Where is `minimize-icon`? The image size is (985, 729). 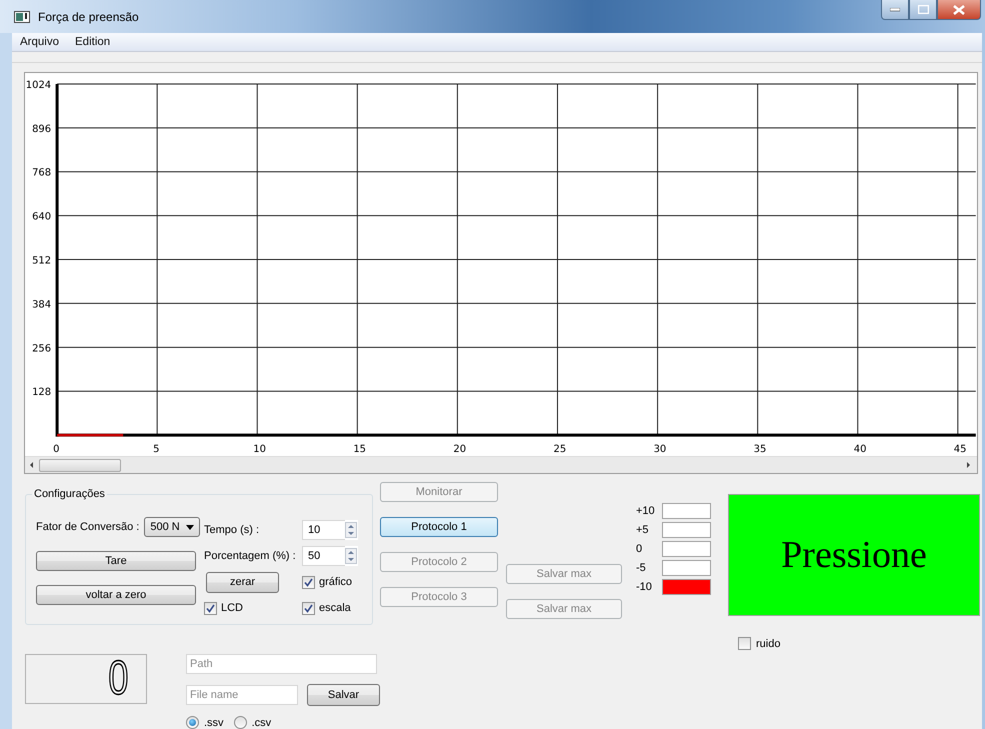 minimize-icon is located at coordinates (895, 10).